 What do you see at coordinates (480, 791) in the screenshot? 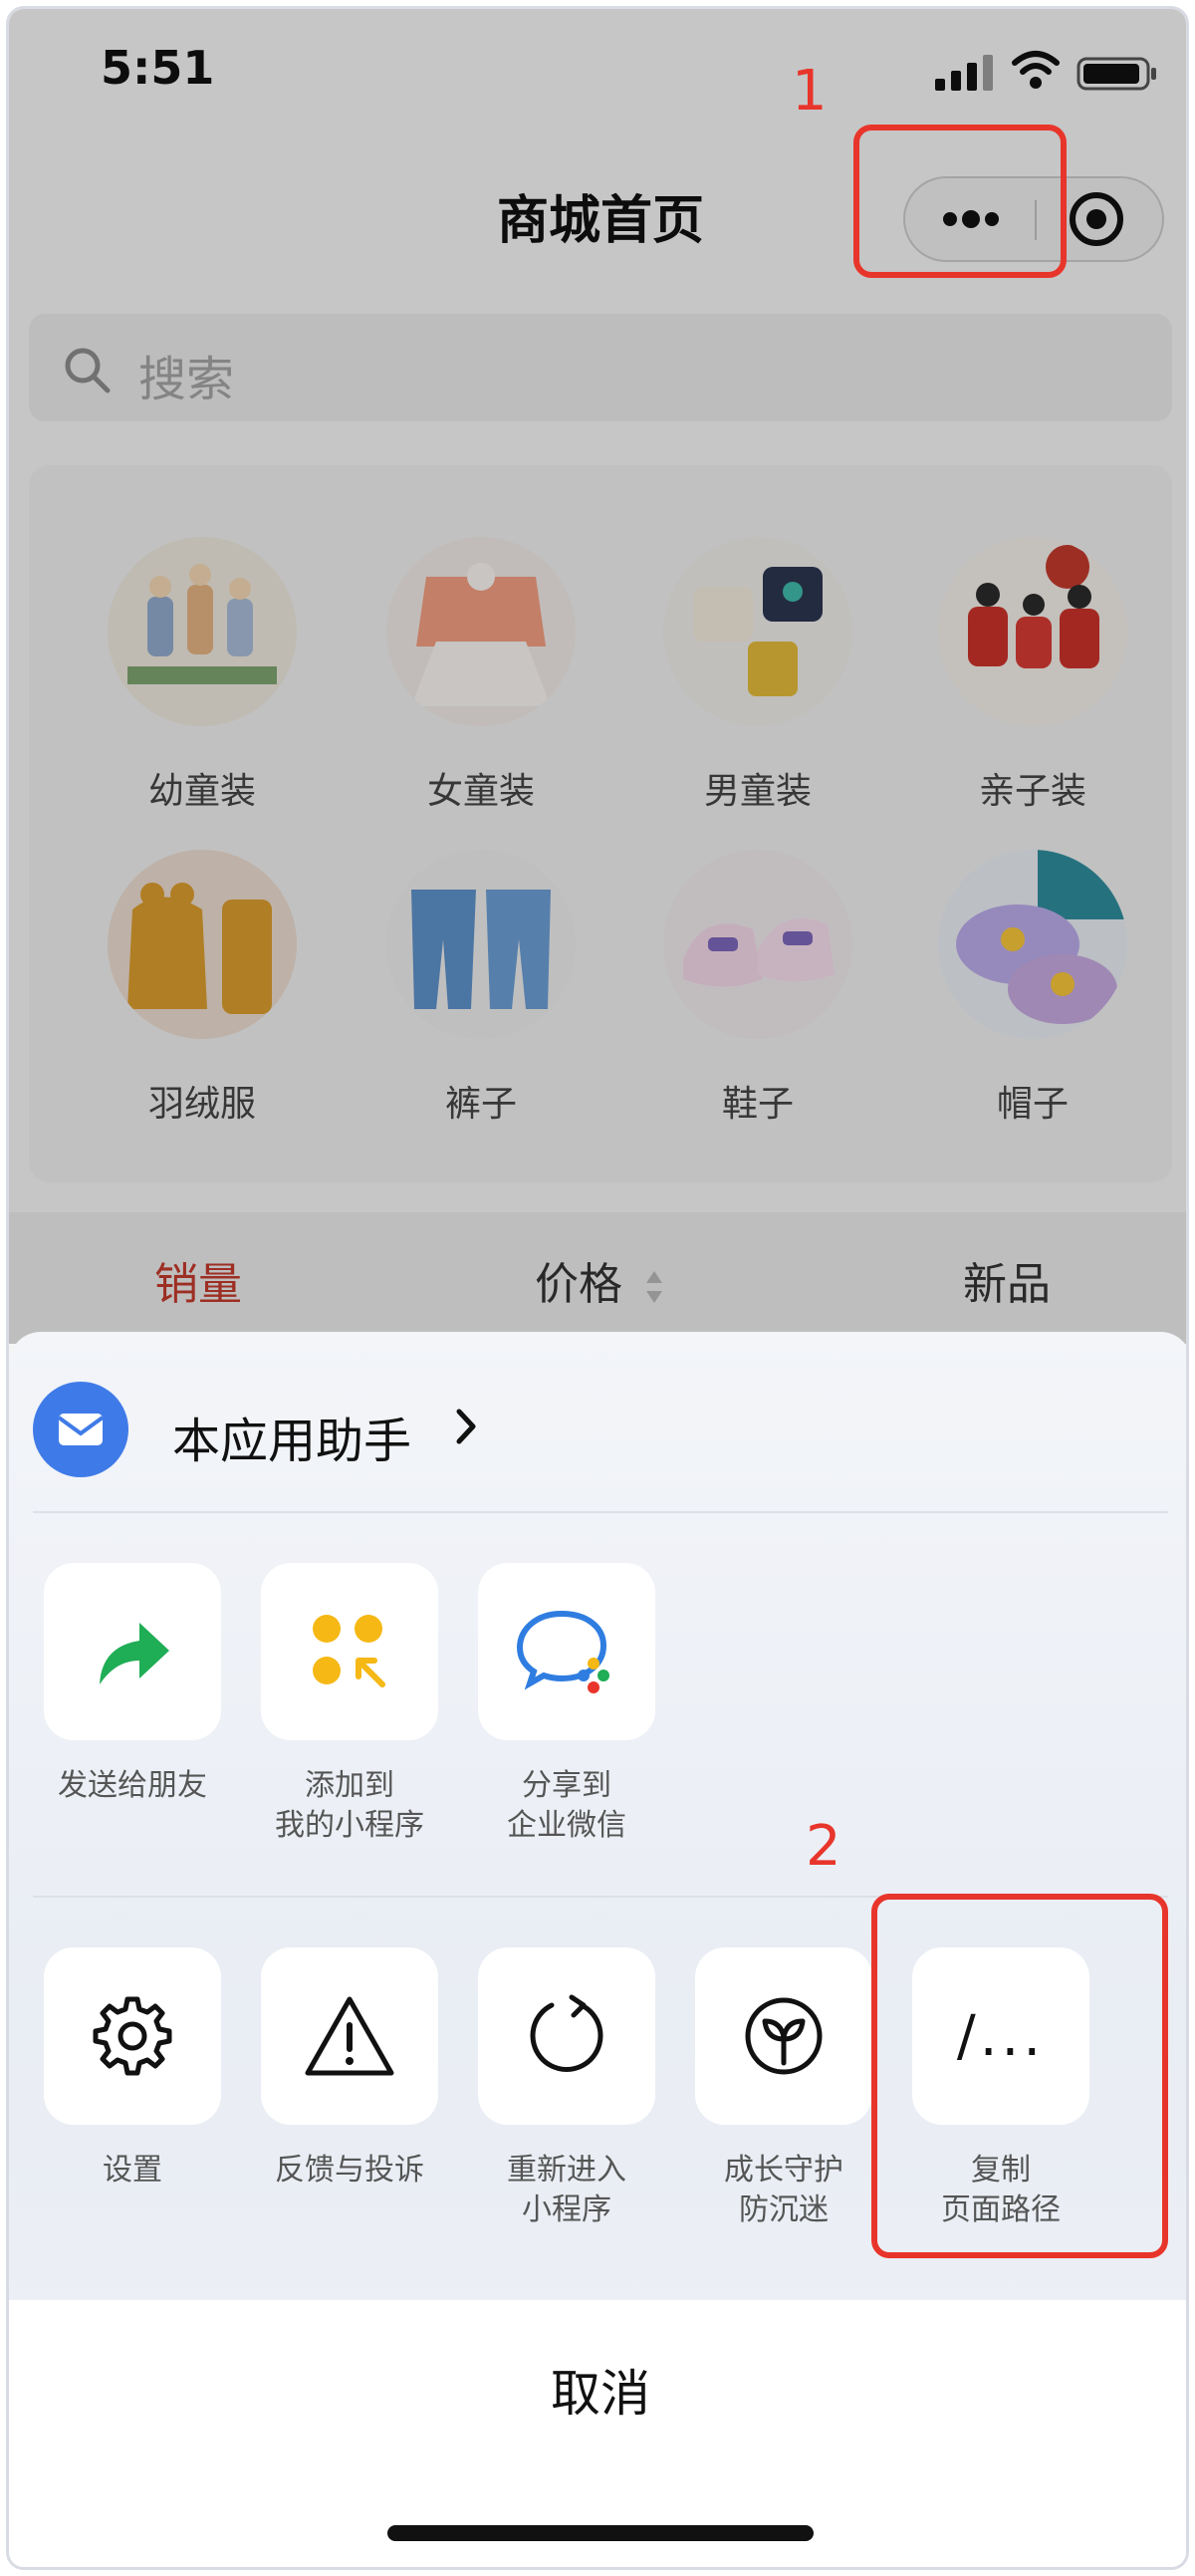
I see `category-label: 女童装` at bounding box center [480, 791].